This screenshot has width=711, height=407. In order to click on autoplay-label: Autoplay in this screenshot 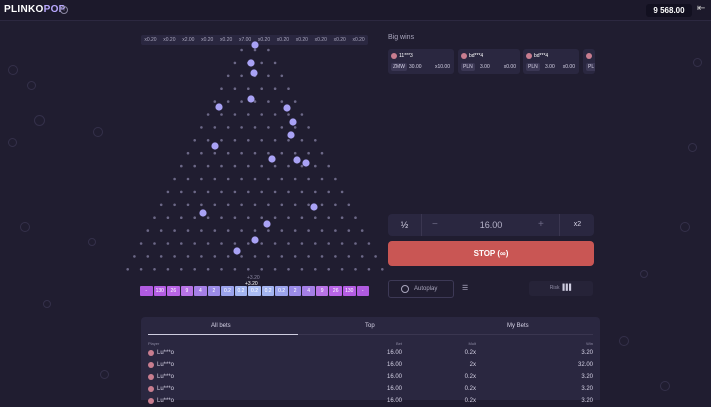, I will do `click(426, 289)`.